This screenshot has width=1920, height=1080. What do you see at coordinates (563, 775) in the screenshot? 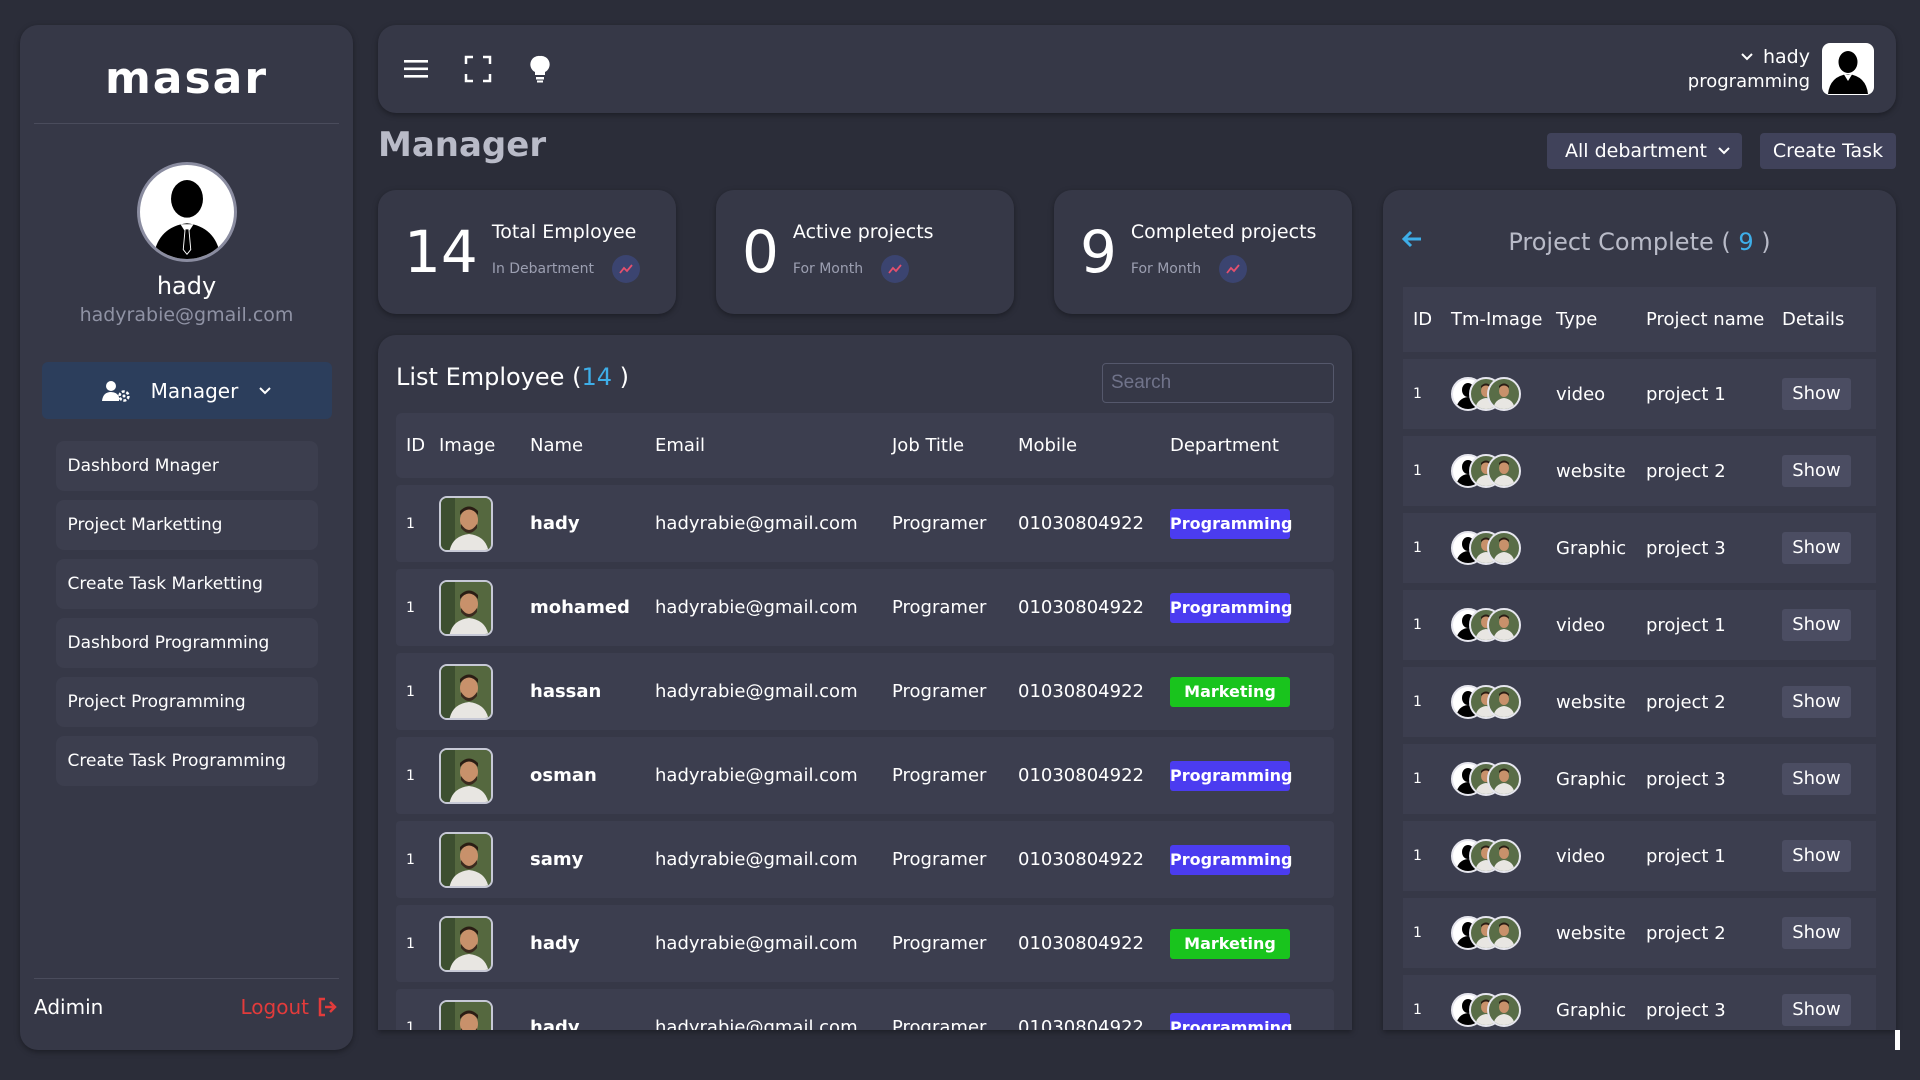
I see `cell-name: osman` at bounding box center [563, 775].